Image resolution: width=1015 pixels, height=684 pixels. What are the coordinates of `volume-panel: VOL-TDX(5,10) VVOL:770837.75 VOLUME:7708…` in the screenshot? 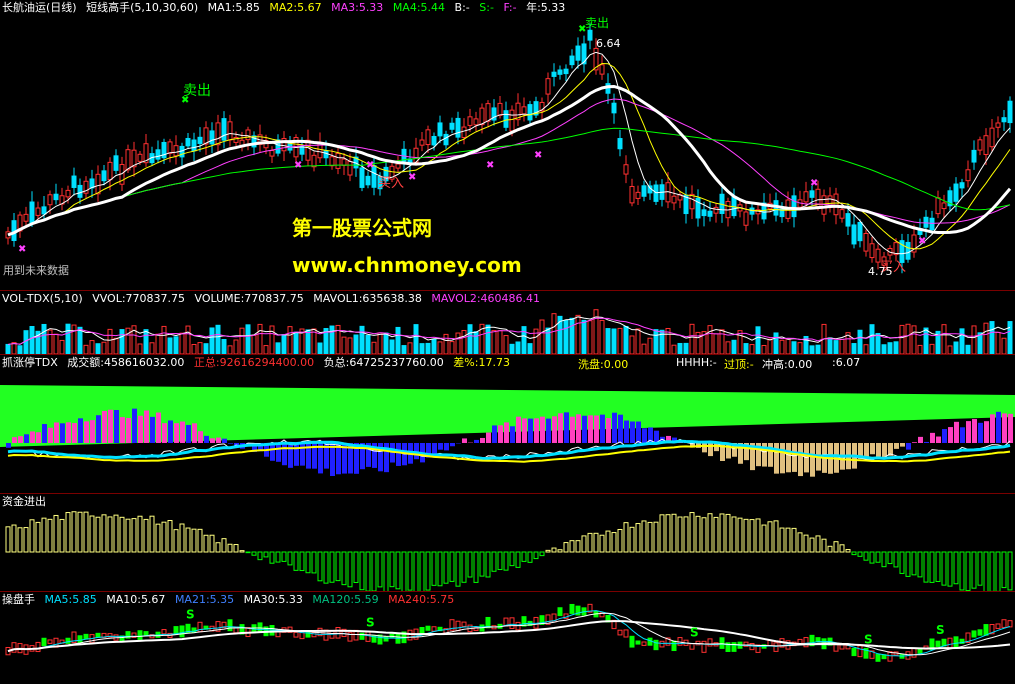 It's located at (507, 322).